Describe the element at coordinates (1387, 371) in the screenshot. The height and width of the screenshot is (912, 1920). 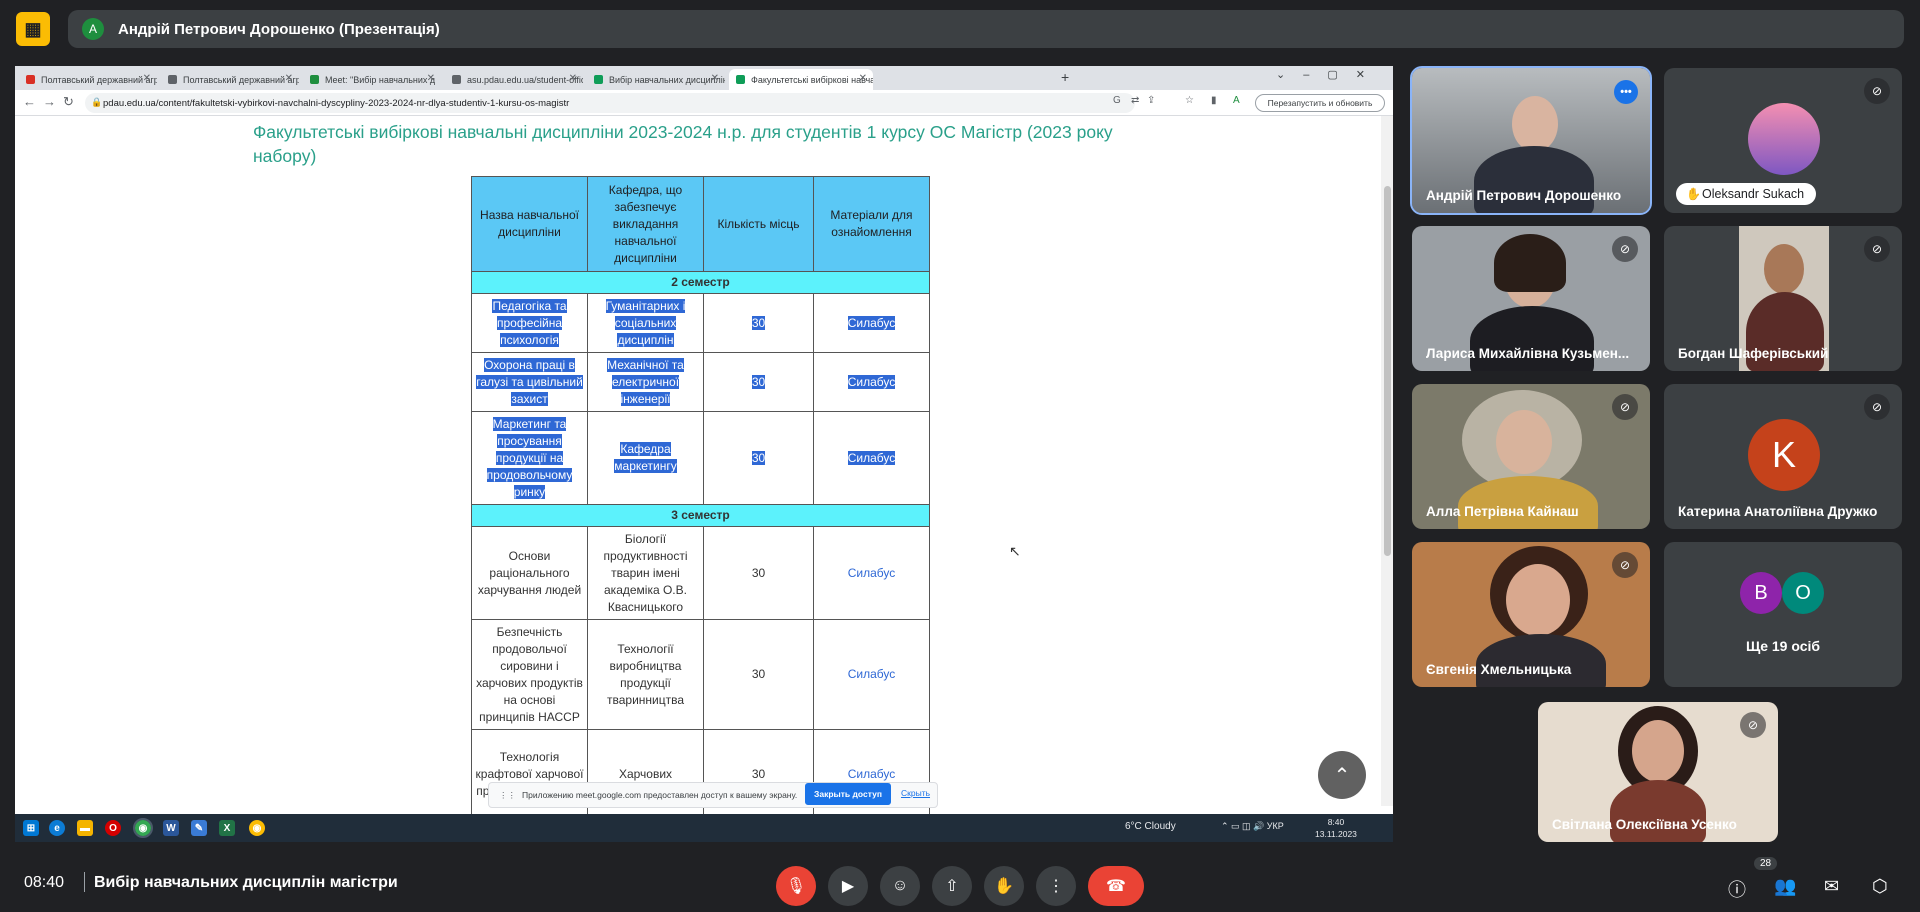
I see `scrollbar-thumb` at that location.